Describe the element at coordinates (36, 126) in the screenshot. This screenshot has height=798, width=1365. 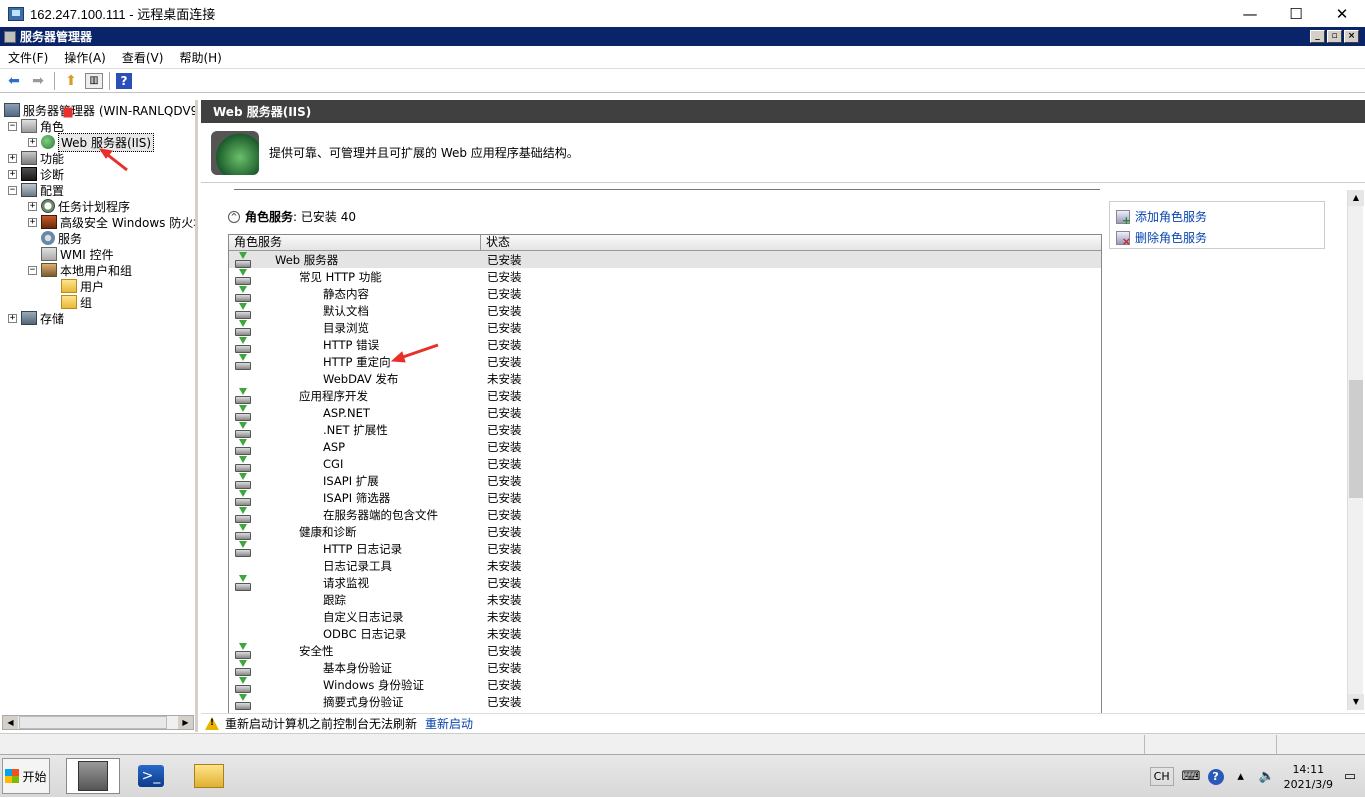
I see `tree-item-roles: − 角色` at that location.